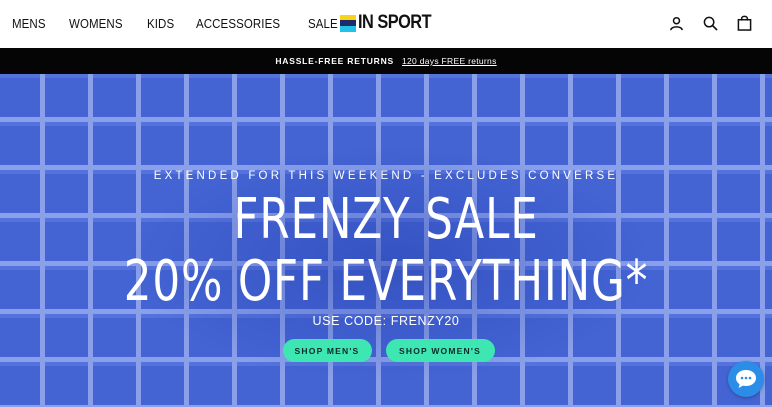 This screenshot has height=407, width=772. I want to click on account-icon, so click(676, 23).